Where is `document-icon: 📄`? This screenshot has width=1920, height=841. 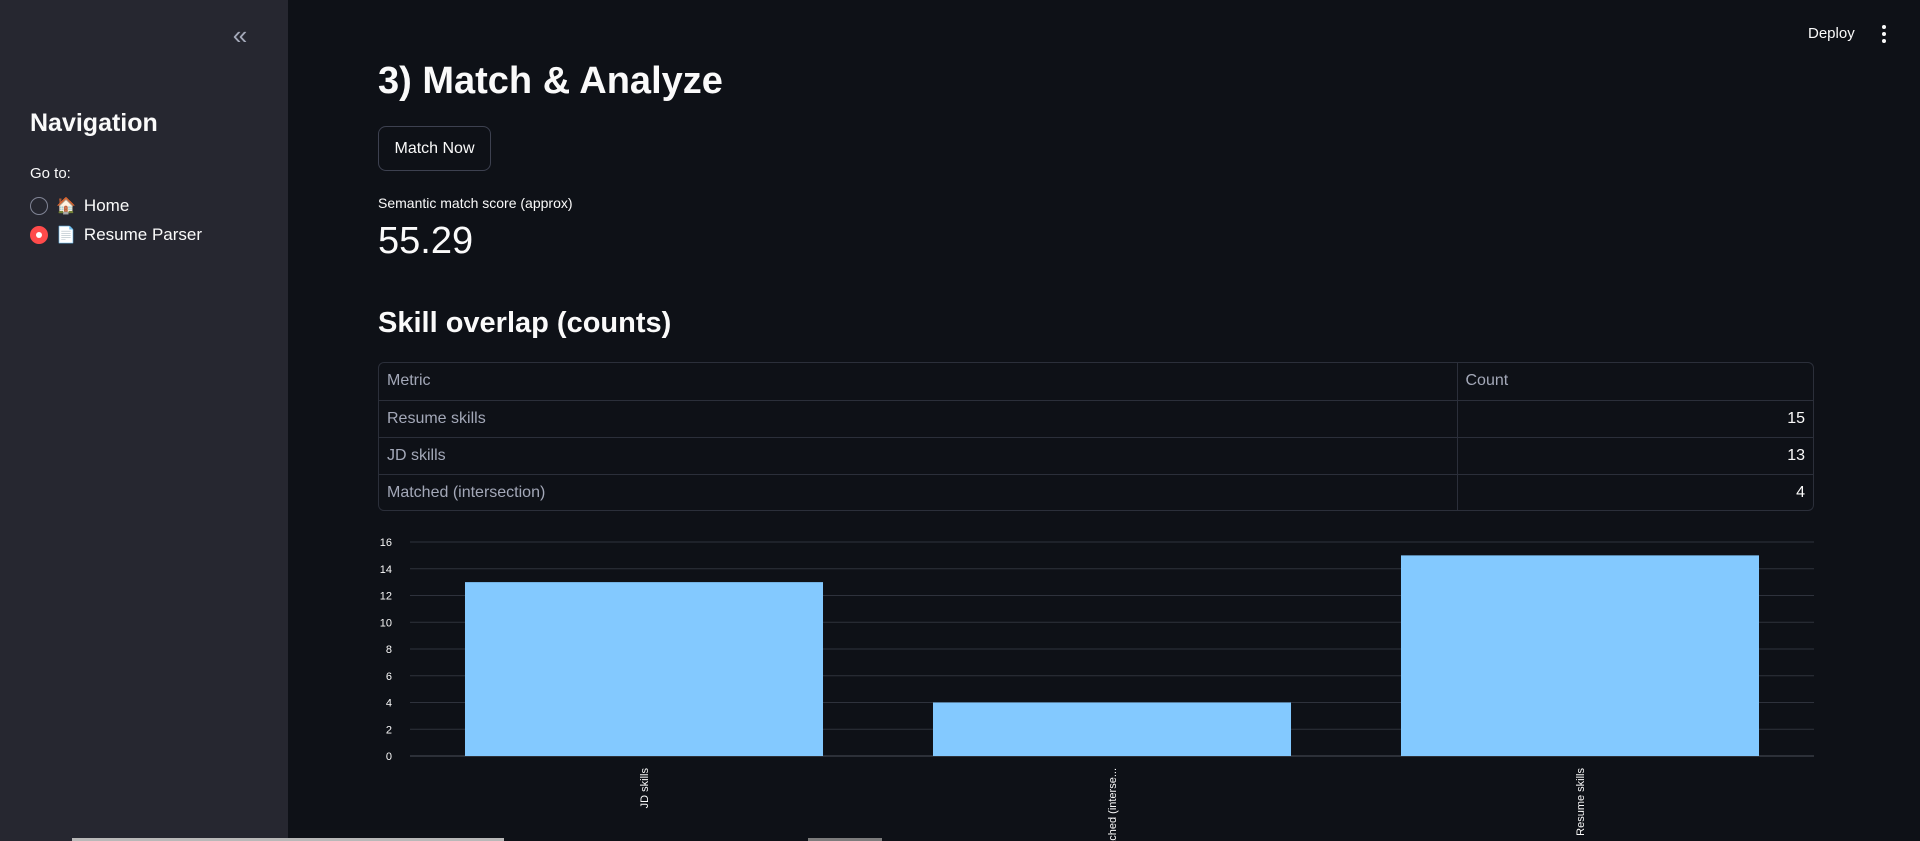 document-icon: 📄 is located at coordinates (66, 235).